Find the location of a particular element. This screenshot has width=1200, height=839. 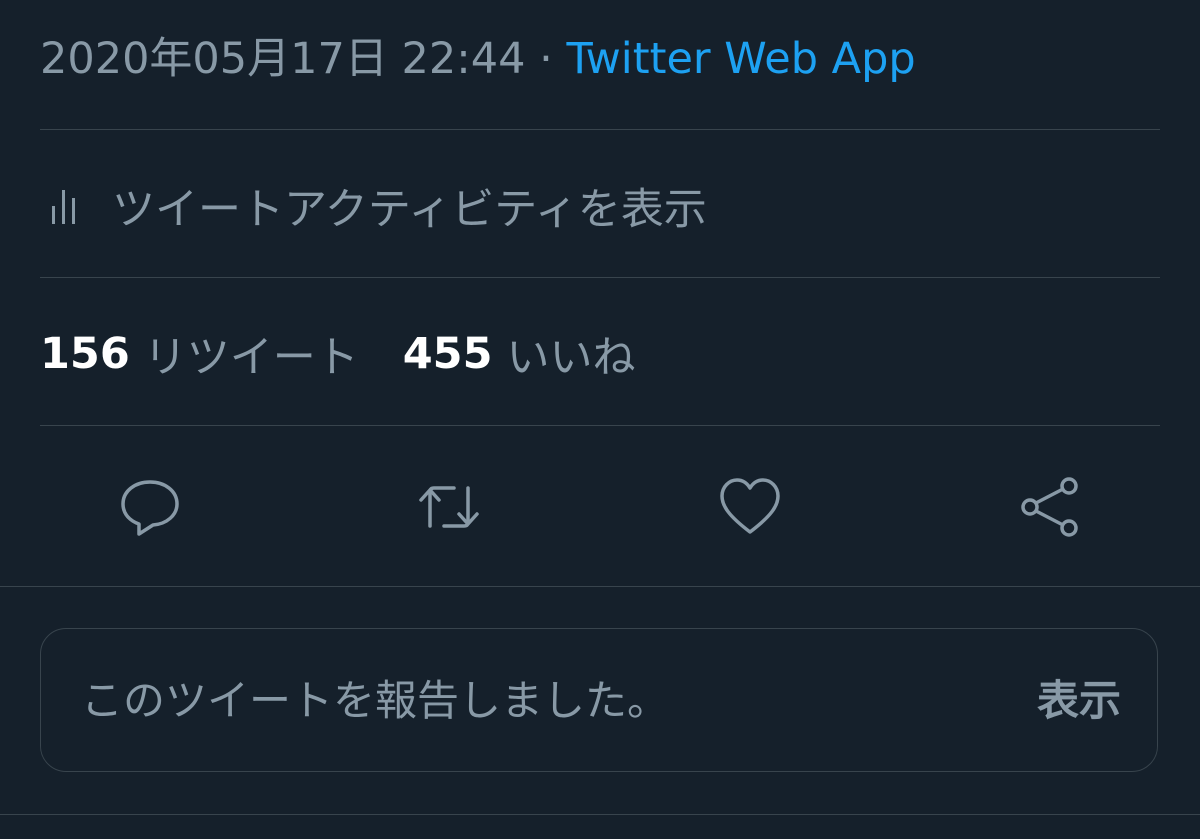

retweets-stat: 156 リツイート is located at coordinates (199, 354).